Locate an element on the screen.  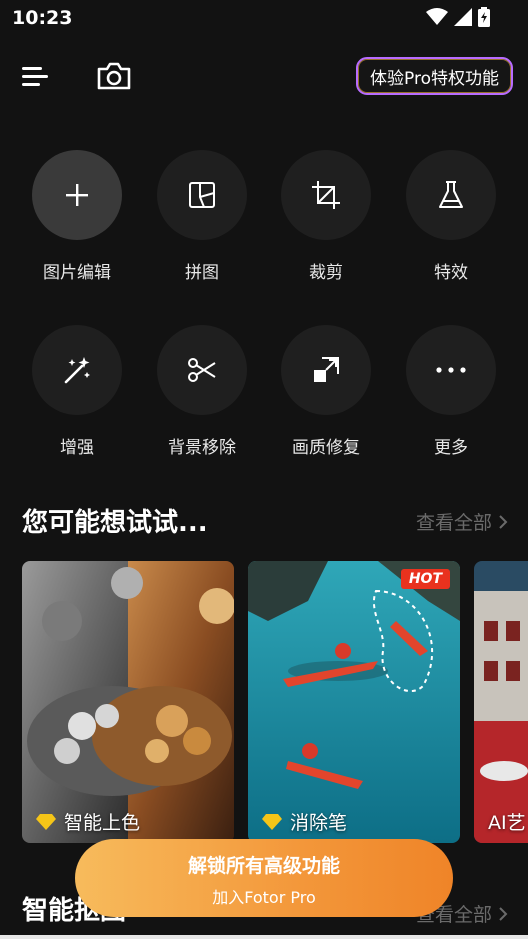
tool-background-remove: 背景移除 is located at coordinates (202, 395).